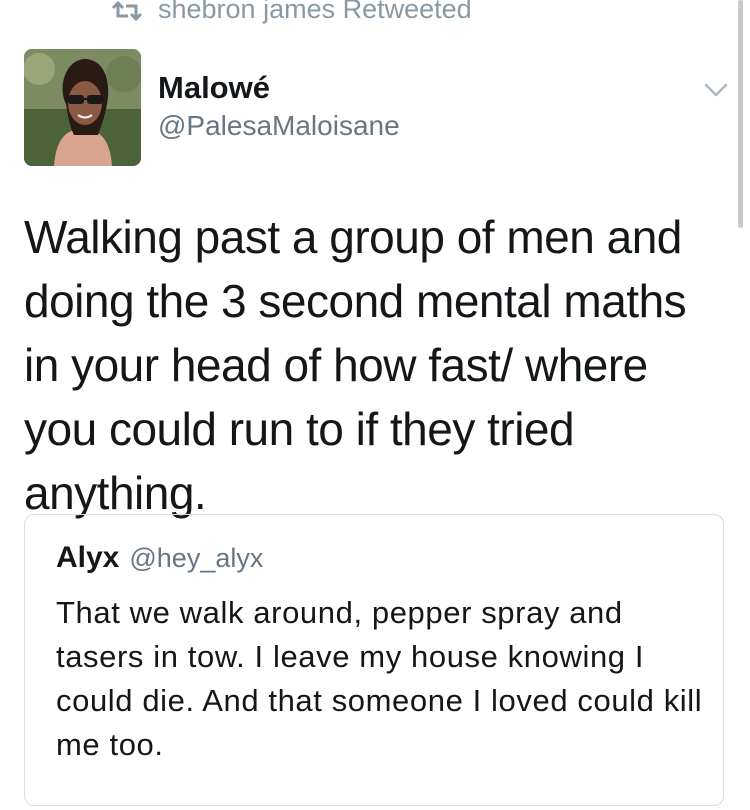 Image resolution: width=750 pixels, height=810 pixels. I want to click on author-handle: @PalesaMaloisane, so click(279, 126).